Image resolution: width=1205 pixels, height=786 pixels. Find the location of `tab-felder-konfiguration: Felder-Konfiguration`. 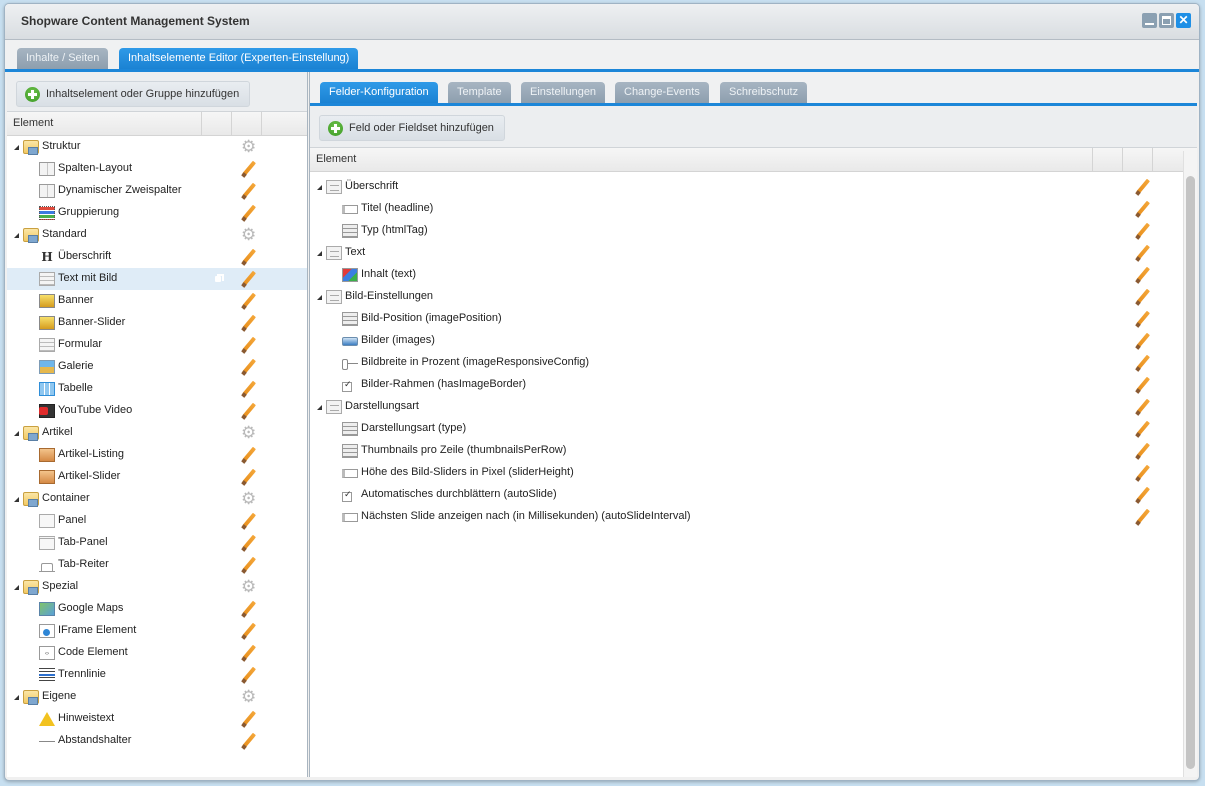

tab-felder-konfiguration: Felder-Konfiguration is located at coordinates (379, 92).